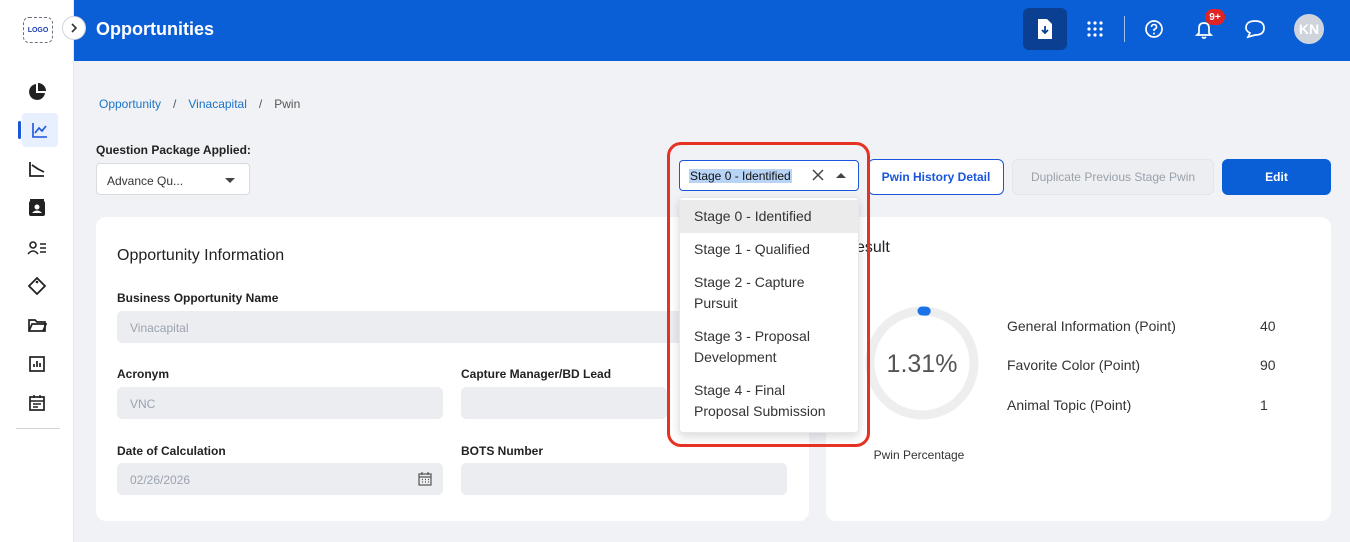 This screenshot has width=1350, height=542. I want to click on date-label: Date of Calculation, so click(171, 451).